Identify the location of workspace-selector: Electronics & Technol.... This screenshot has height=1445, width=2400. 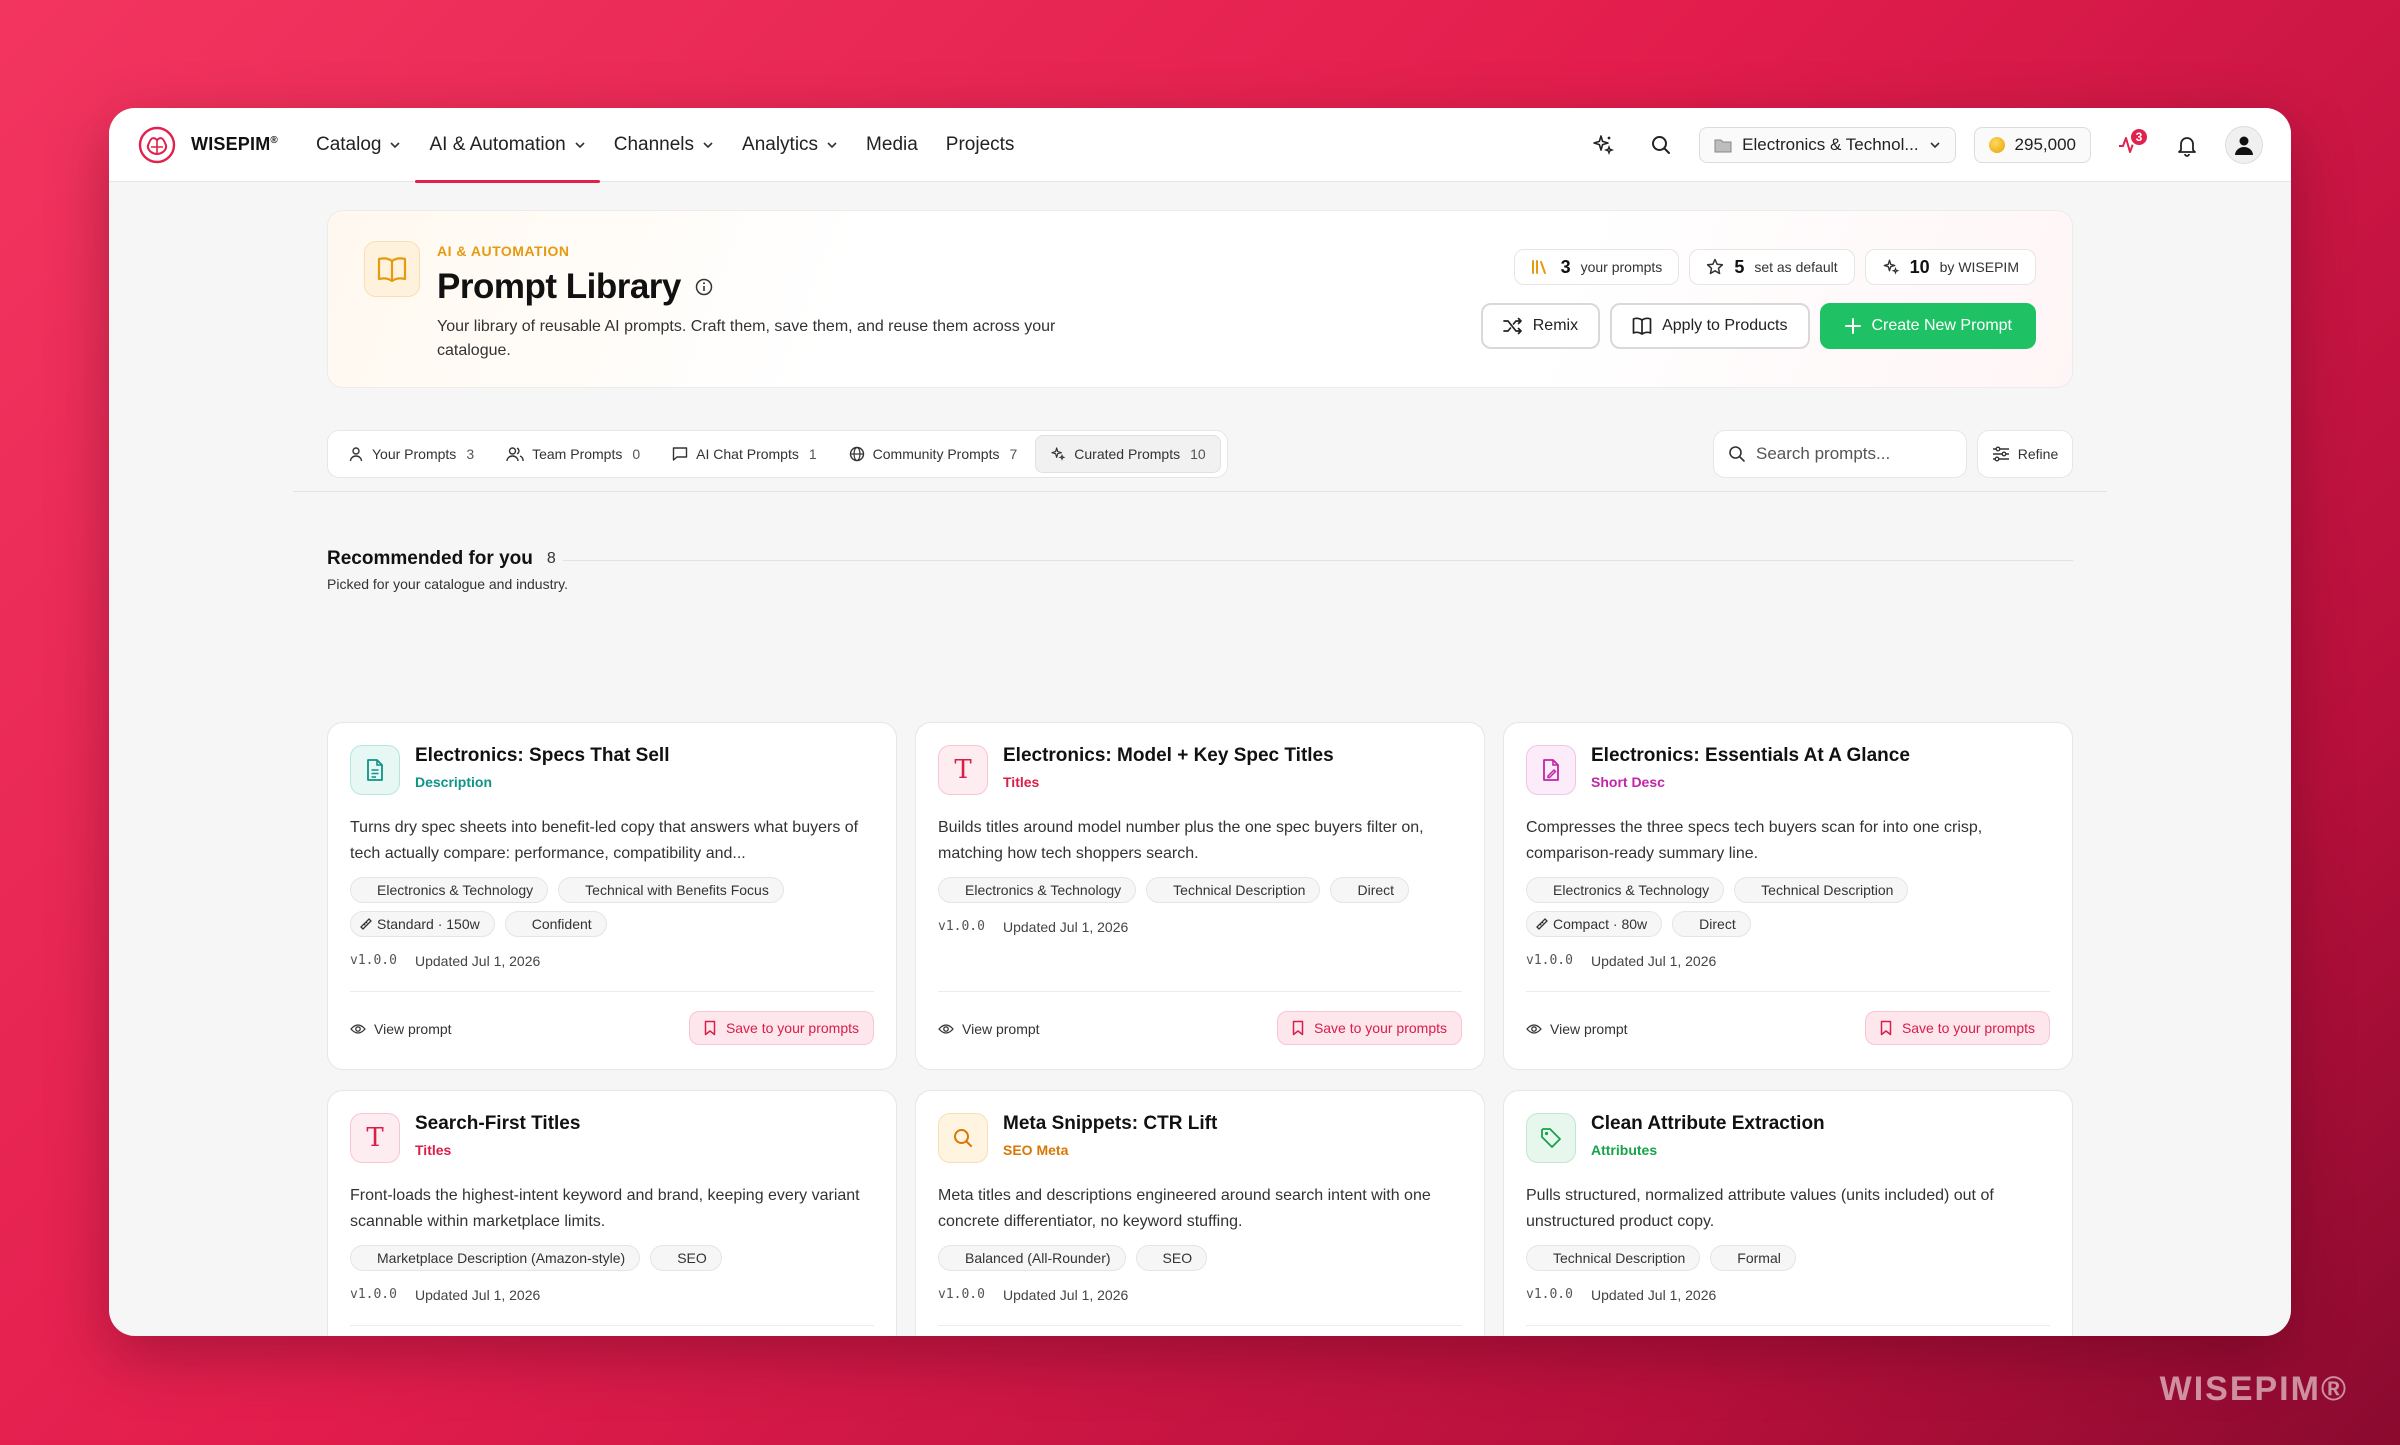
(1827, 144).